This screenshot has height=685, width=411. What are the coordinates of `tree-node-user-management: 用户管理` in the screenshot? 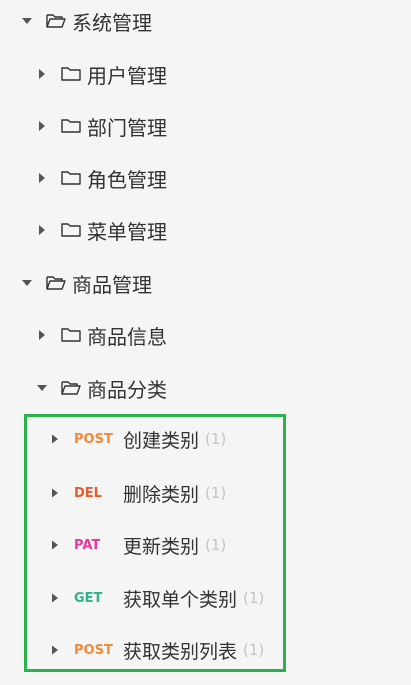 It's located at (205, 74).